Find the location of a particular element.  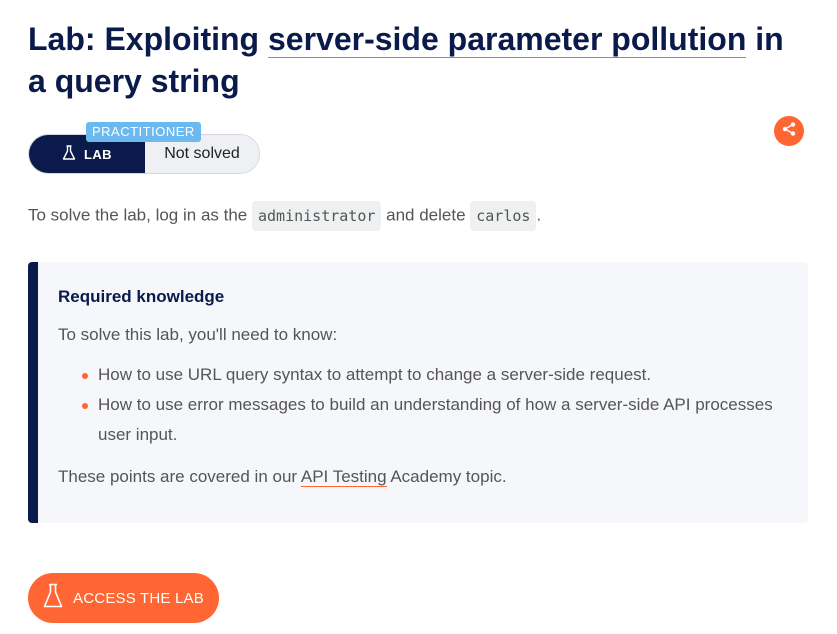

intro-text-middle: and delete is located at coordinates (426, 215).